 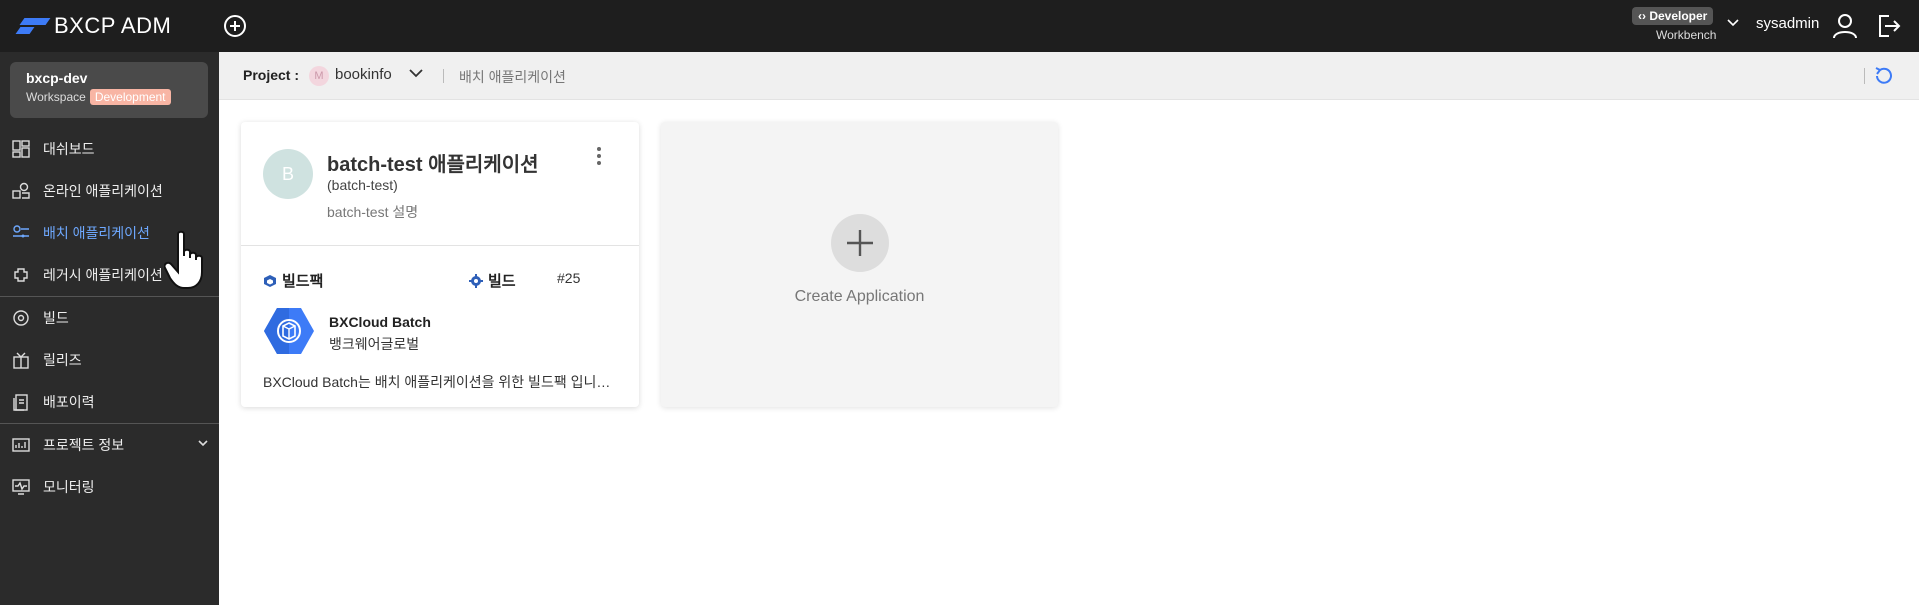 I want to click on app-avatar: B, so click(x=288, y=174).